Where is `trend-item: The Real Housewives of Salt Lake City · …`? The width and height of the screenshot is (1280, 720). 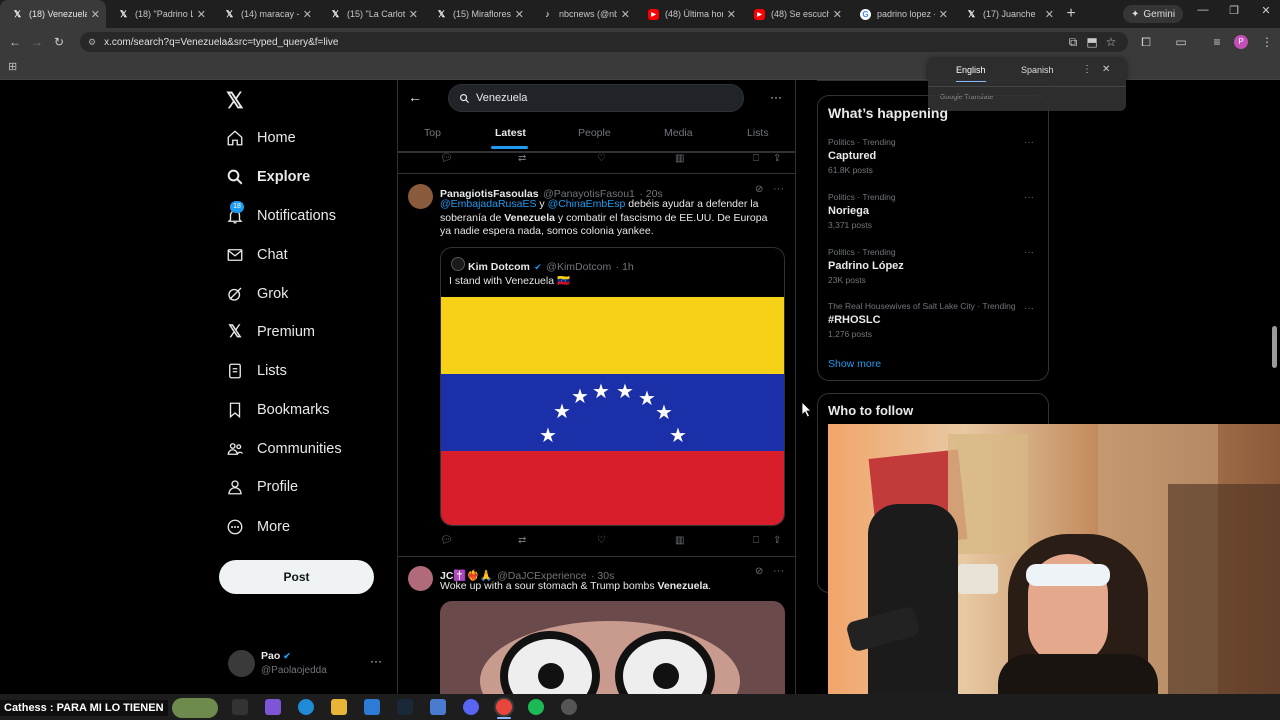
trend-item: The Real Housewives of Salt Lake City · … is located at coordinates (933, 324).